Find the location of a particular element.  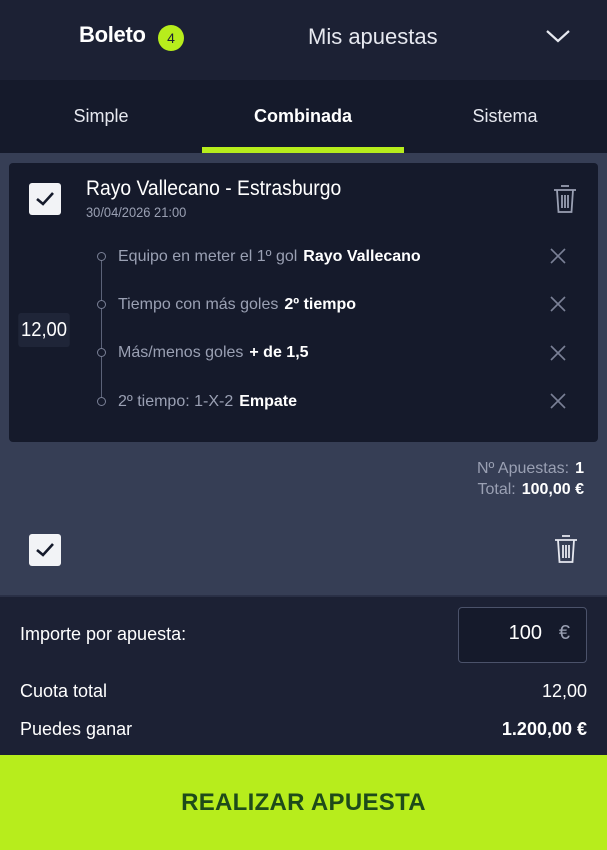

selection-market: Equipo en meter el 1º gol is located at coordinates (208, 256).